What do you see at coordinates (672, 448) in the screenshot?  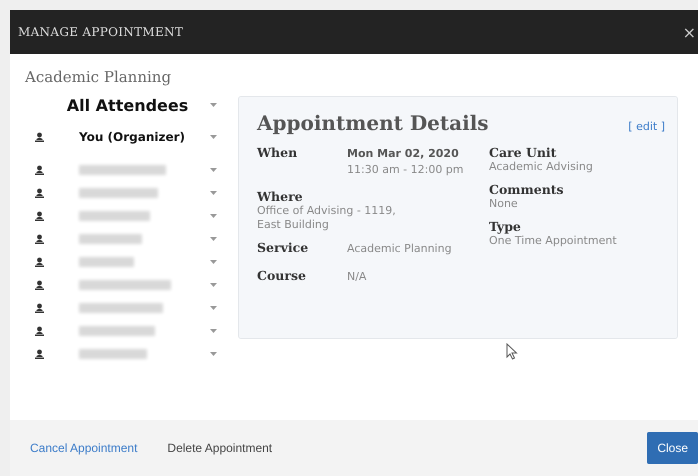 I see `close-button: Close` at bounding box center [672, 448].